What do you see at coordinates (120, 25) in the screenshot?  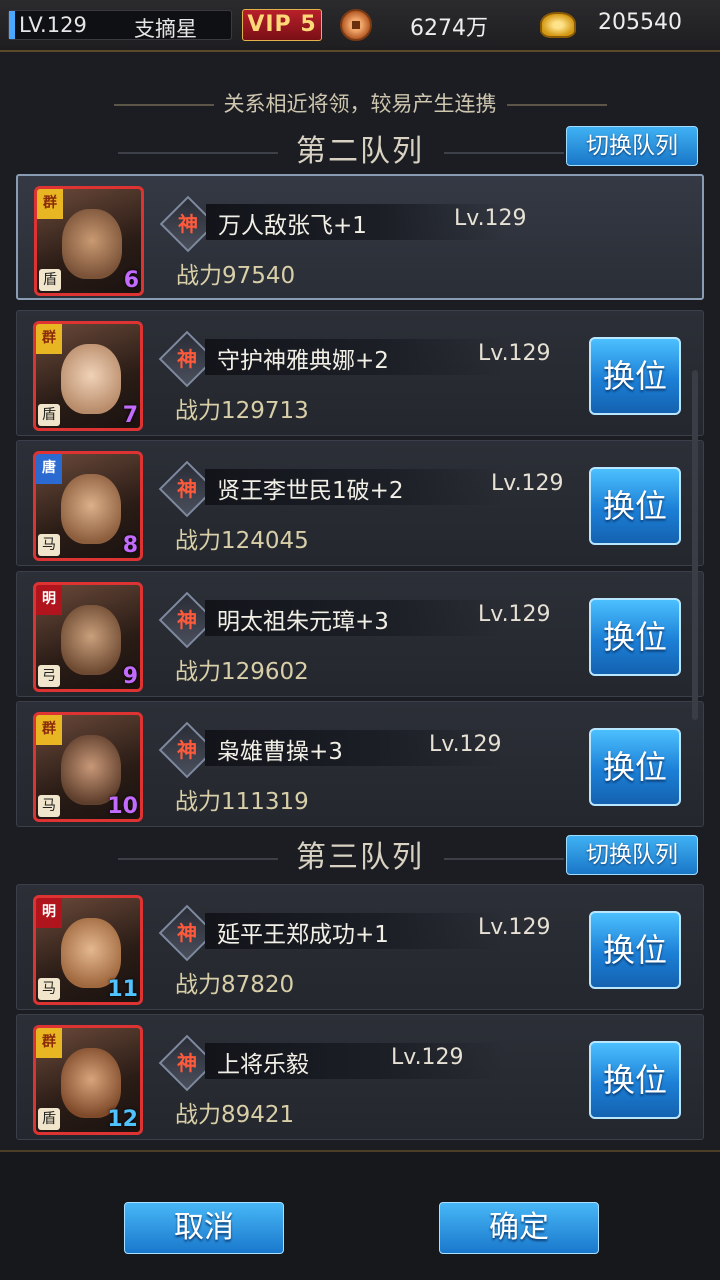 I see `player-level-box: LV.129 支摘星` at bounding box center [120, 25].